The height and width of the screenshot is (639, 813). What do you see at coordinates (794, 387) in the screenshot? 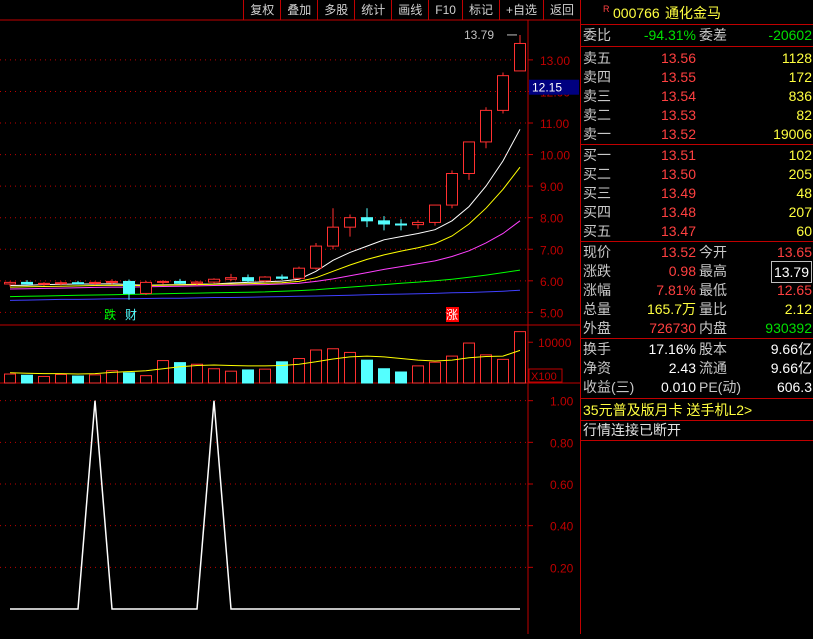
I see `quote-v2: 606.3` at bounding box center [794, 387].